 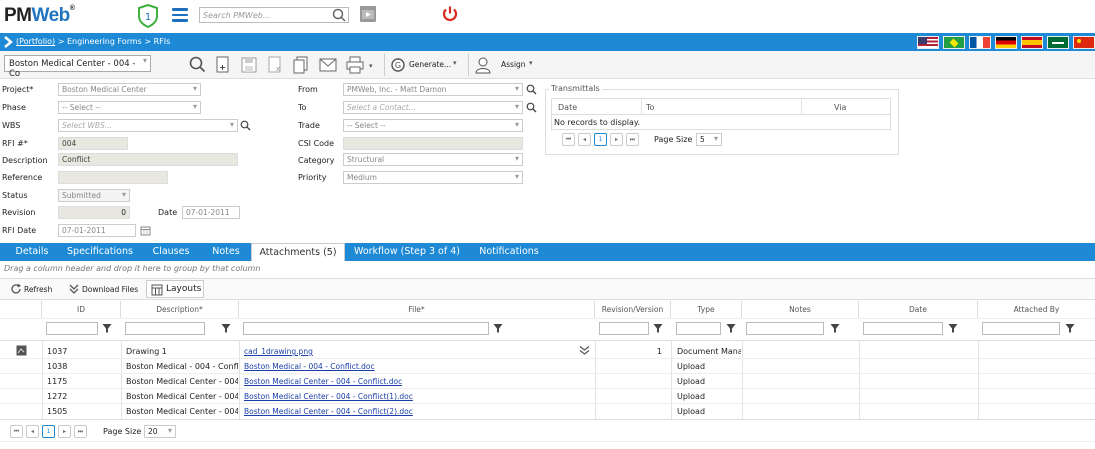 I want to click on grid-page-size-select: 20, so click(x=160, y=431).